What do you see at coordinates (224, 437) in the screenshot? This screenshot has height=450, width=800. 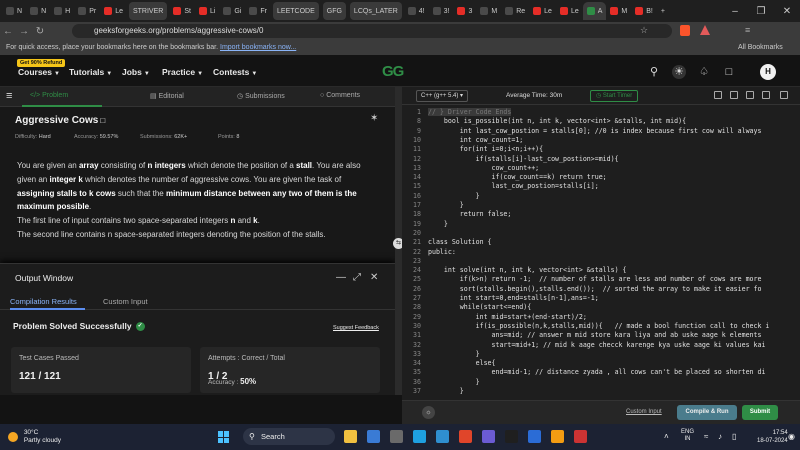 I see `start-button-icon` at bounding box center [224, 437].